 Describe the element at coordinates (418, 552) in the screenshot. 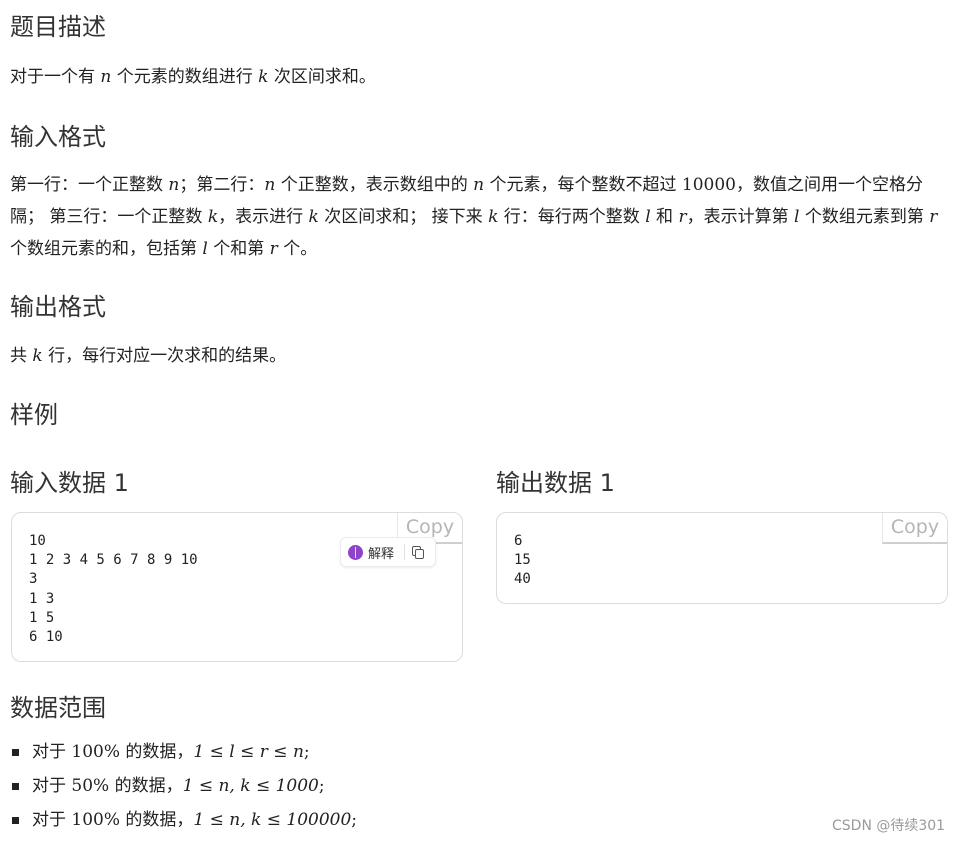

I see `copy-icon` at that location.